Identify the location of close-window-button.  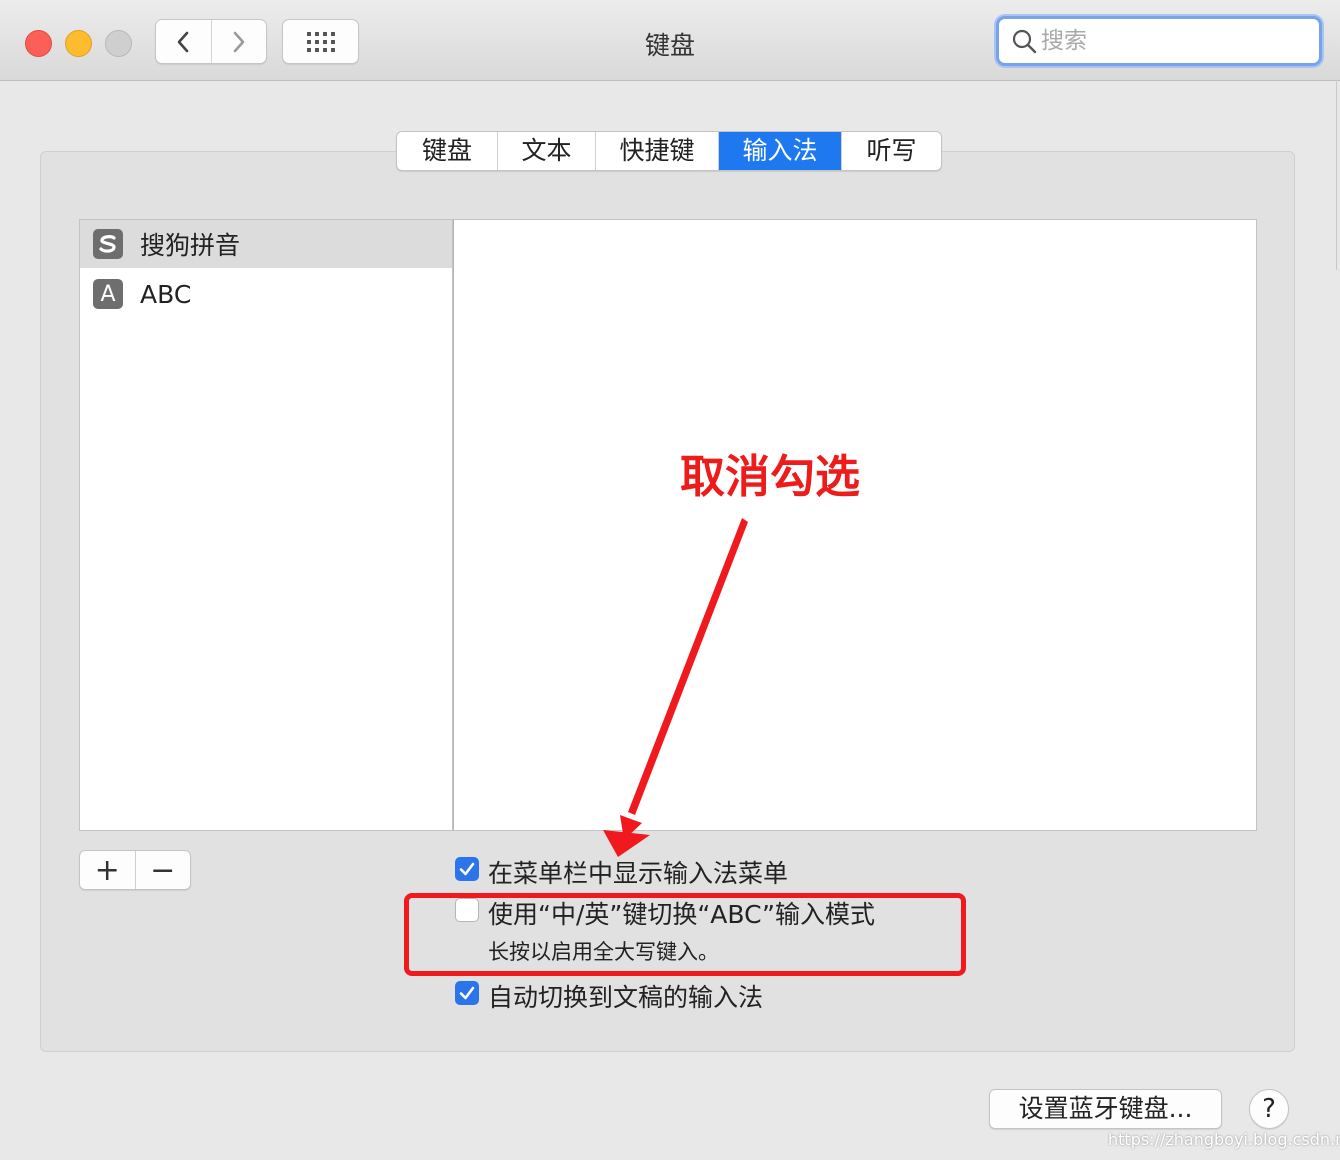
(38, 43).